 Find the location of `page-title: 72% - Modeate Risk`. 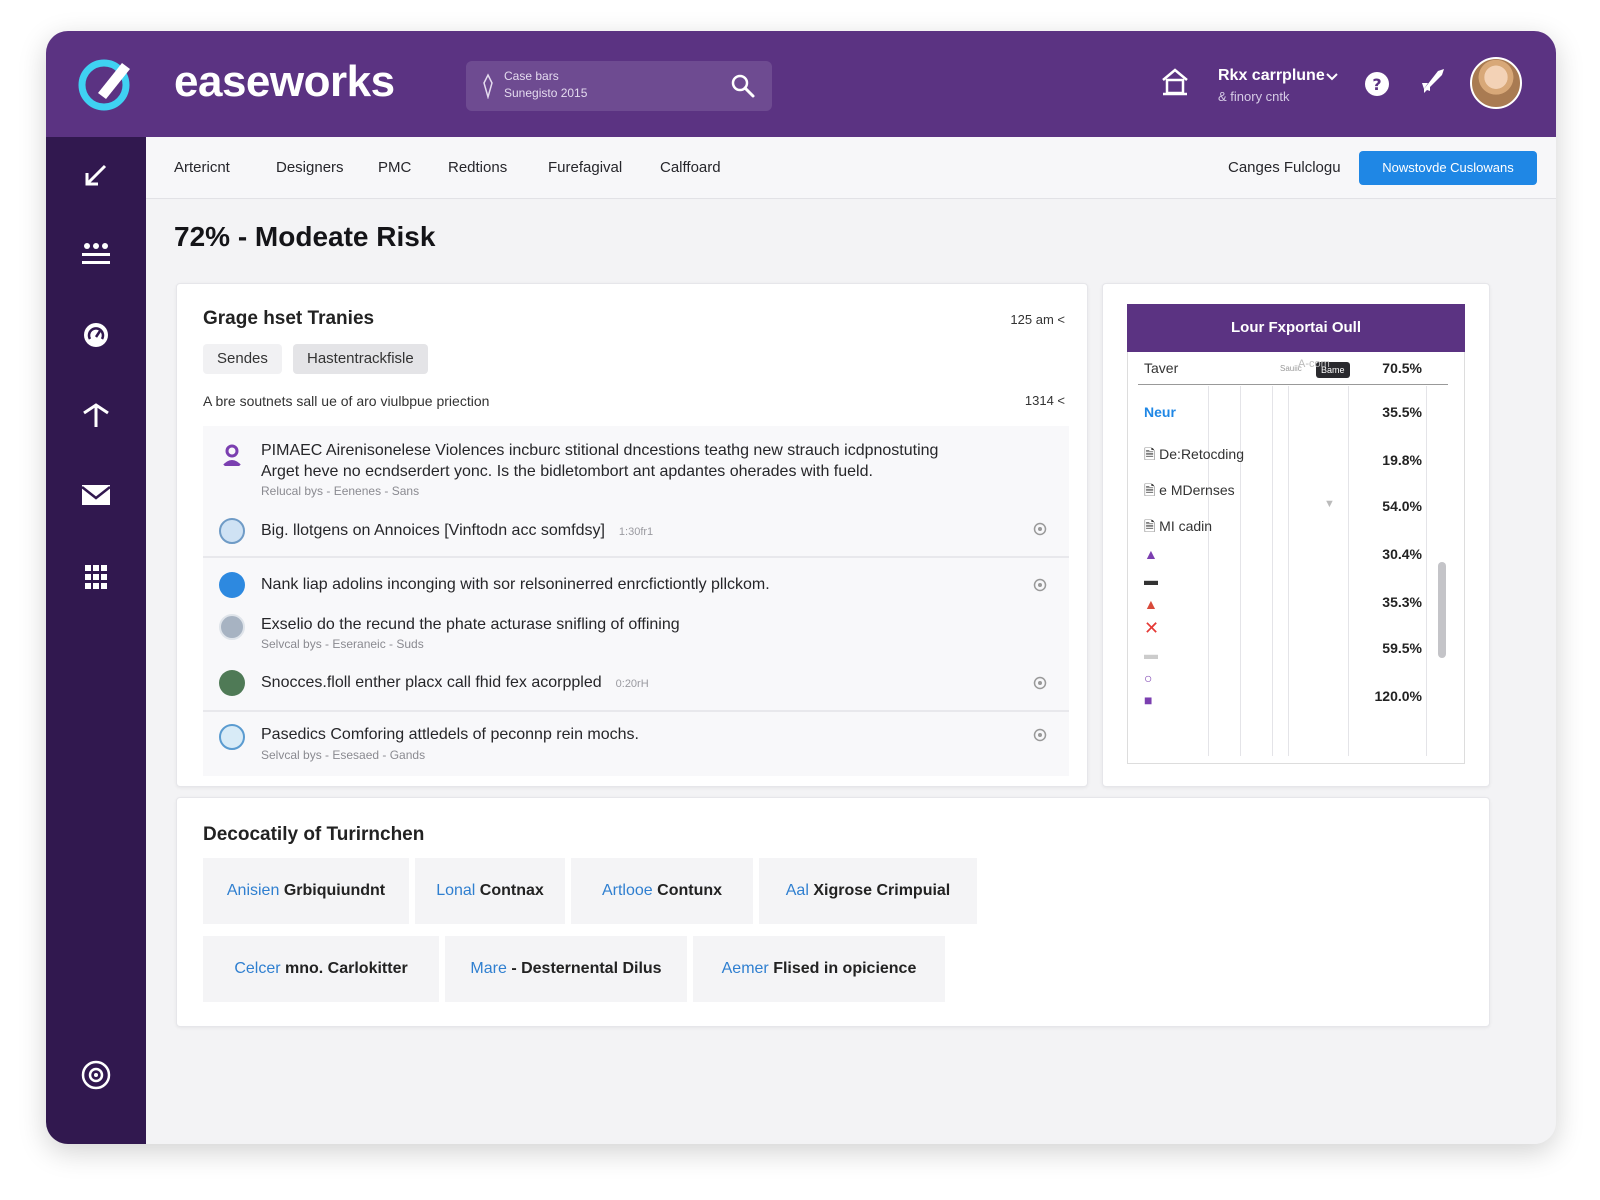

page-title: 72% - Modeate Risk is located at coordinates (305, 236).